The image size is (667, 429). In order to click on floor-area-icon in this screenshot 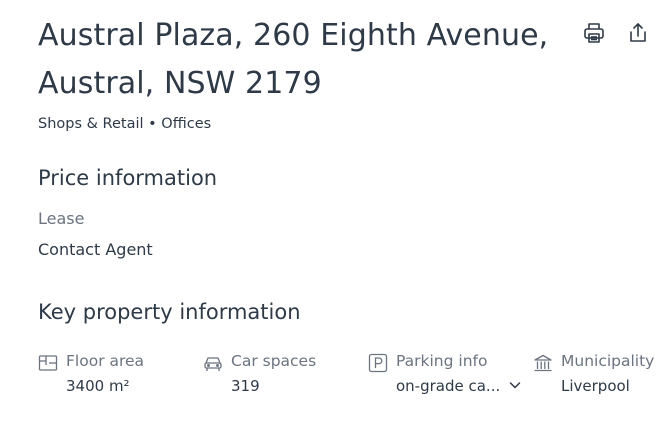, I will do `click(48, 363)`.